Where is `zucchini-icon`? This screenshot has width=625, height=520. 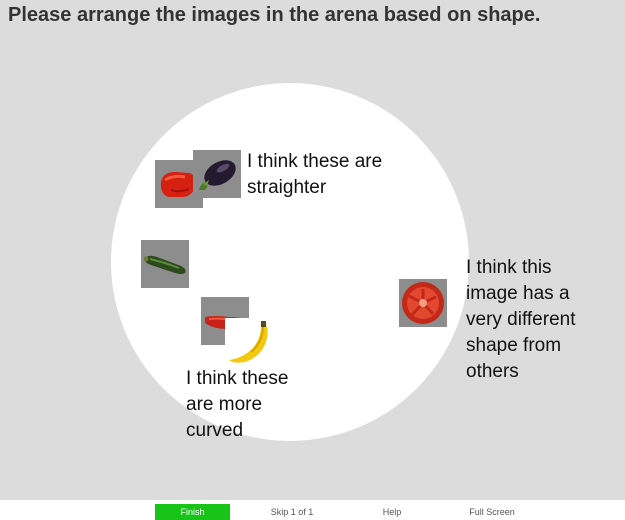
zucchini-icon is located at coordinates (165, 264).